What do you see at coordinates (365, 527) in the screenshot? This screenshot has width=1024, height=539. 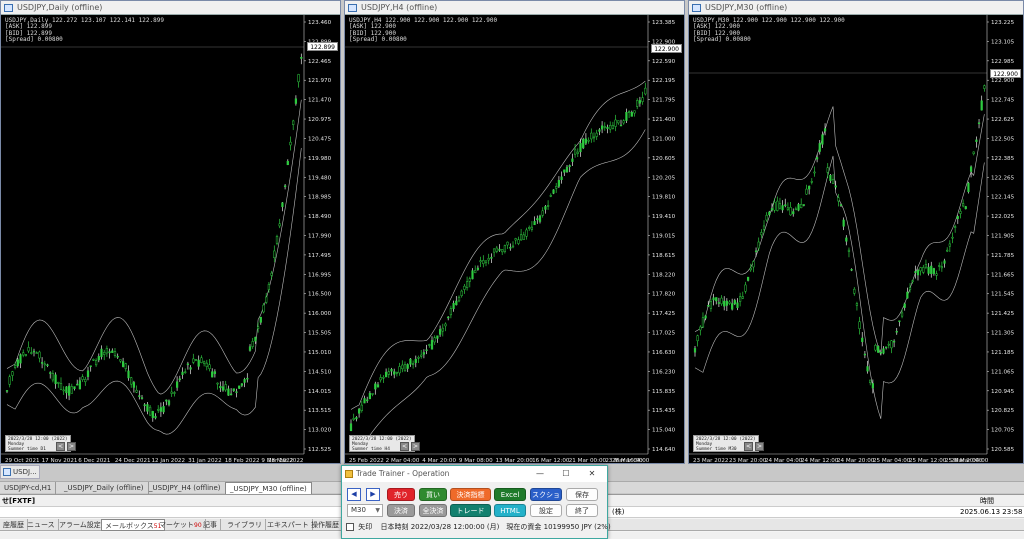 I see `arrow-checkbox-label: 矢印` at bounding box center [365, 527].